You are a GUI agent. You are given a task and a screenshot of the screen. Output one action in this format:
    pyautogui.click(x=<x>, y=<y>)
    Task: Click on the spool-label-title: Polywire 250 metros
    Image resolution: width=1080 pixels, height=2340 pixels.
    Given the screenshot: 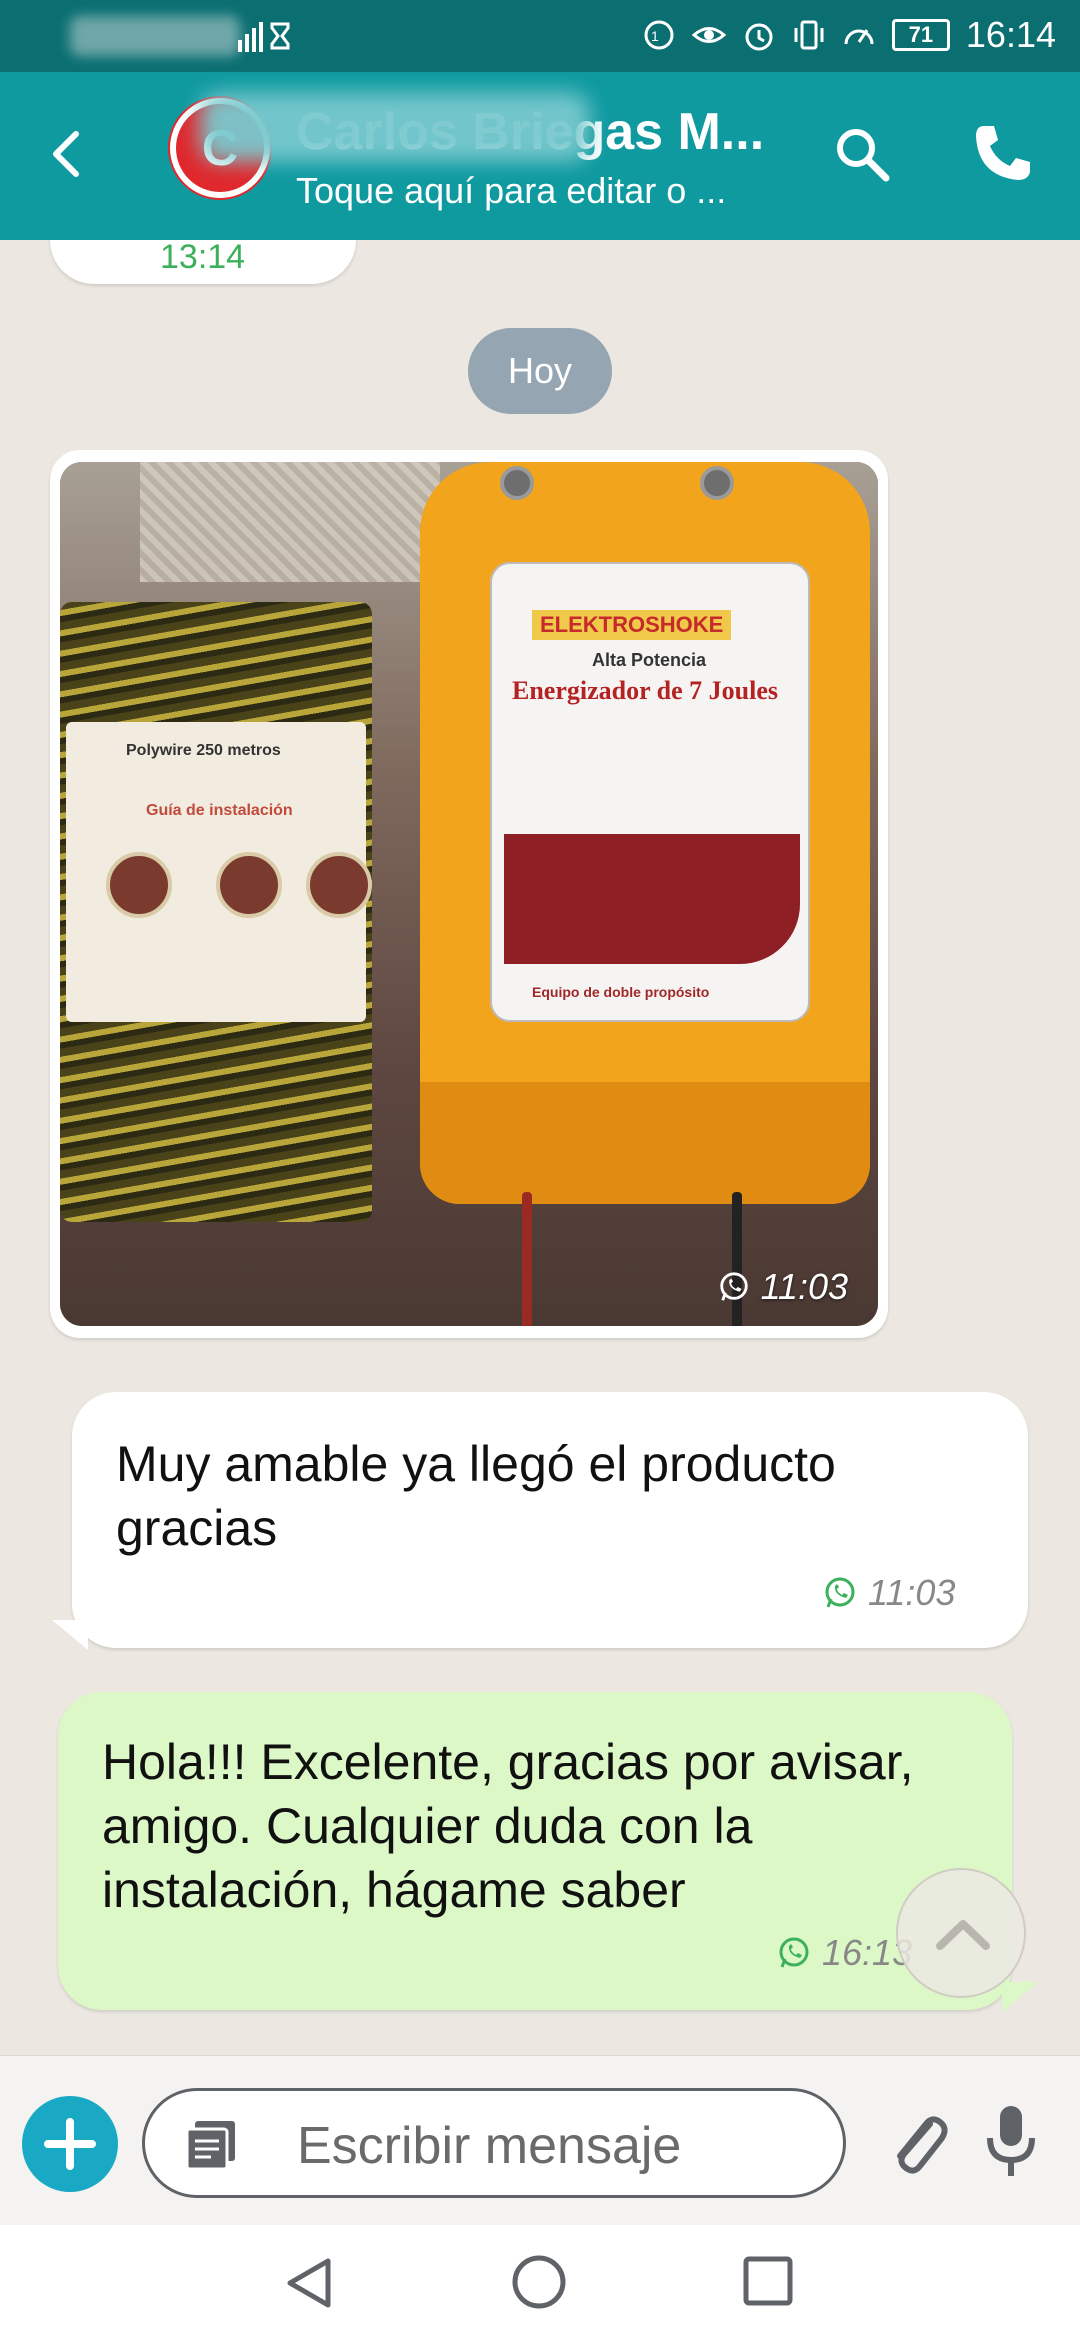 What is the action you would take?
    pyautogui.click(x=203, y=750)
    